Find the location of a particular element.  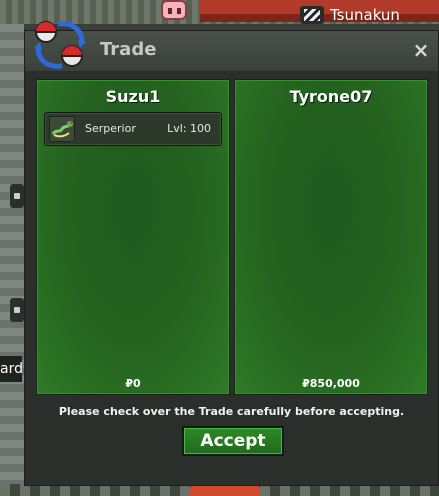

serperior-icon is located at coordinates (62, 129).